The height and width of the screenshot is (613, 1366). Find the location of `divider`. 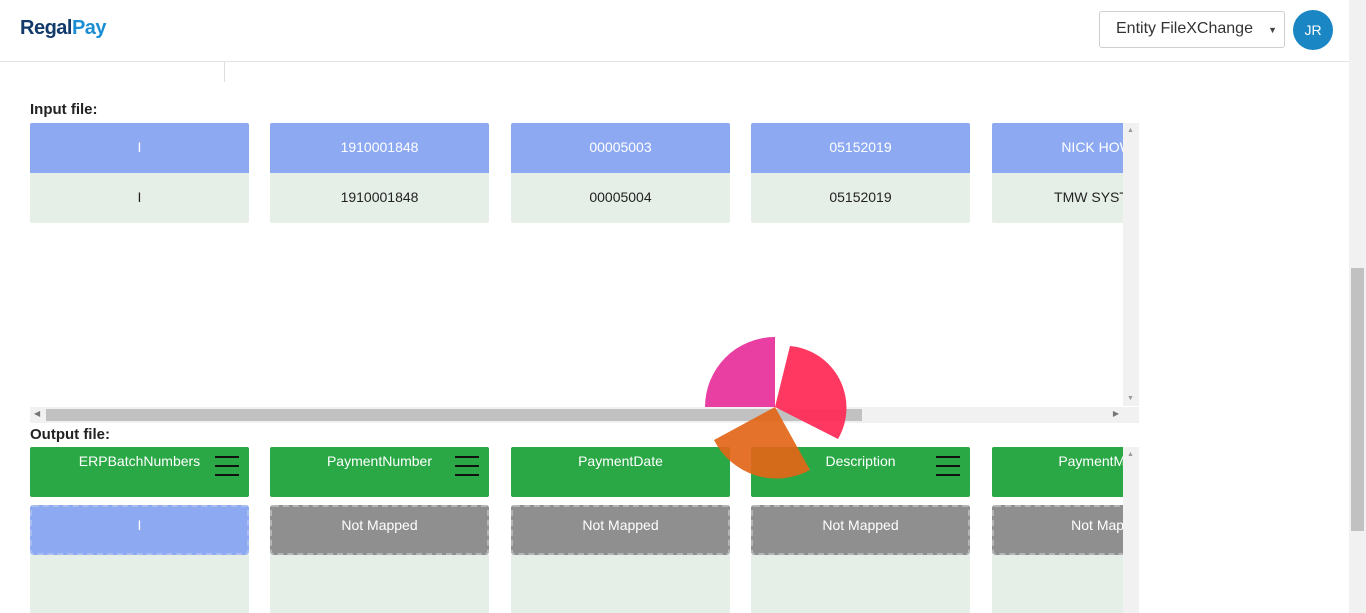

divider is located at coordinates (224, 72).